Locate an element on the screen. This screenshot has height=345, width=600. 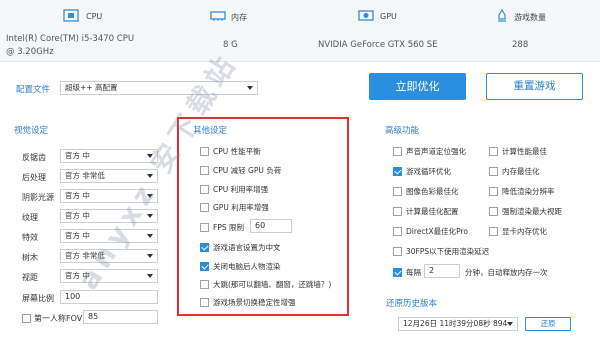
games-value: 288 is located at coordinates (520, 45).